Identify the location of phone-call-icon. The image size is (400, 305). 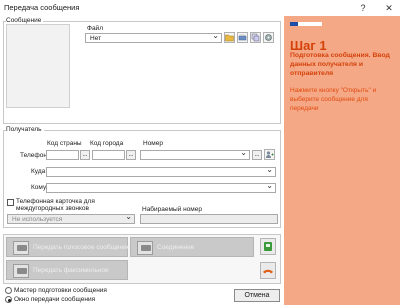
(268, 246).